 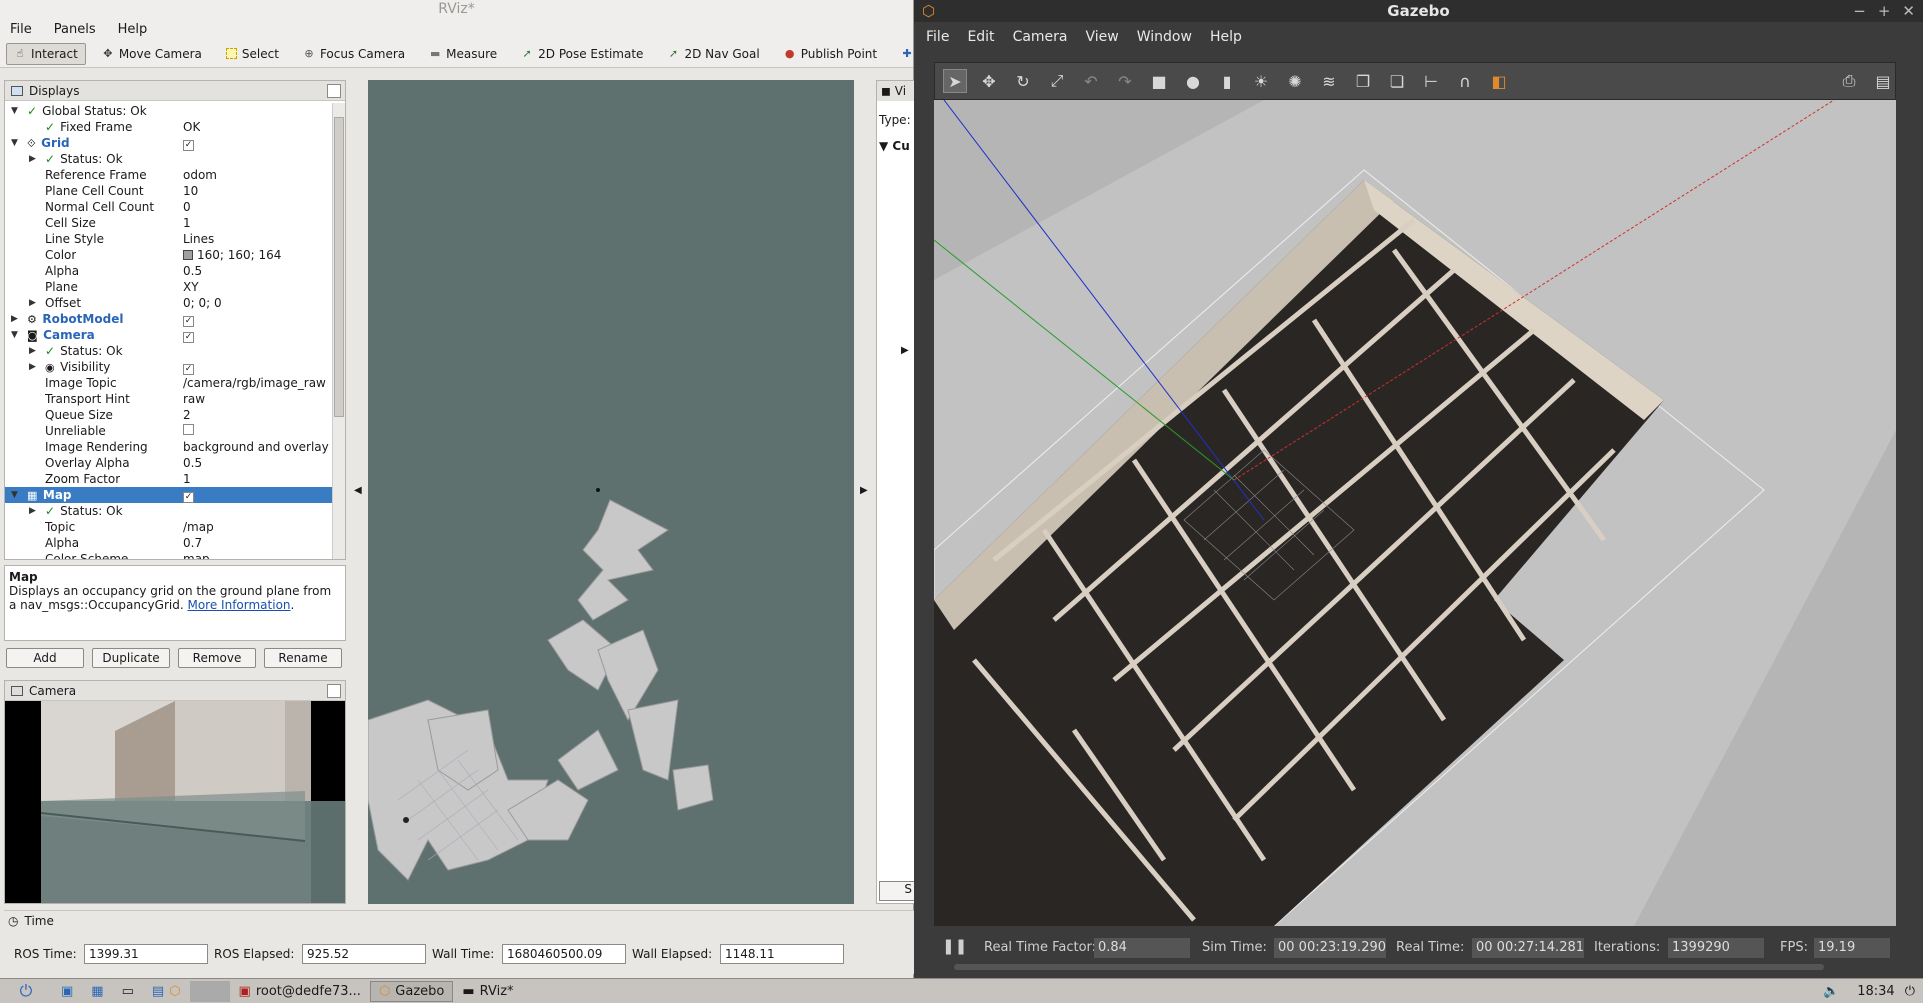 I want to click on display-row-value: 10, so click(x=190, y=191).